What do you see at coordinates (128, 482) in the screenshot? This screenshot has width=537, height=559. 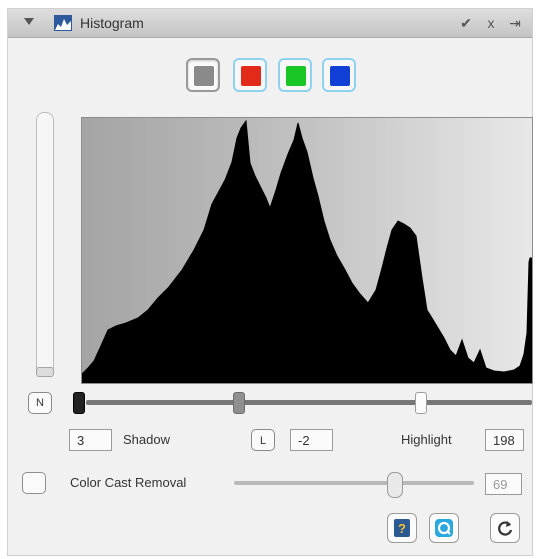 I see `color-cast-label: Color Cast Removal` at bounding box center [128, 482].